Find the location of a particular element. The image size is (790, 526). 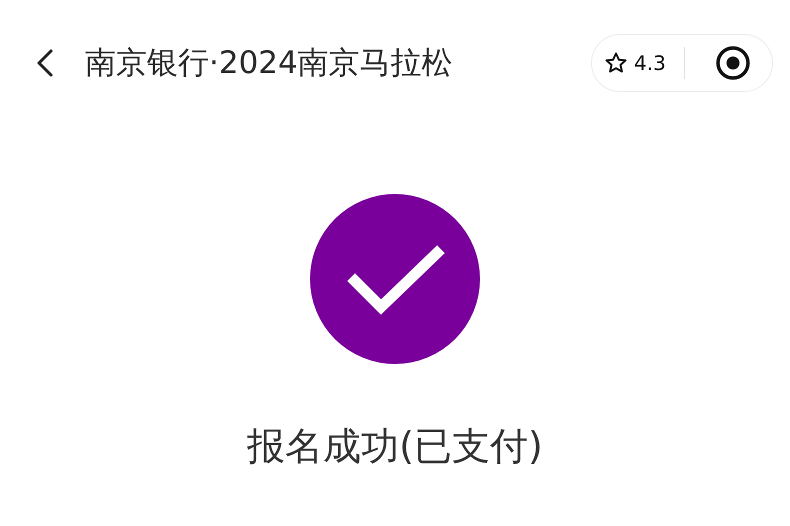

page-title: 南京银行·2024南京马拉松 is located at coordinates (269, 63).